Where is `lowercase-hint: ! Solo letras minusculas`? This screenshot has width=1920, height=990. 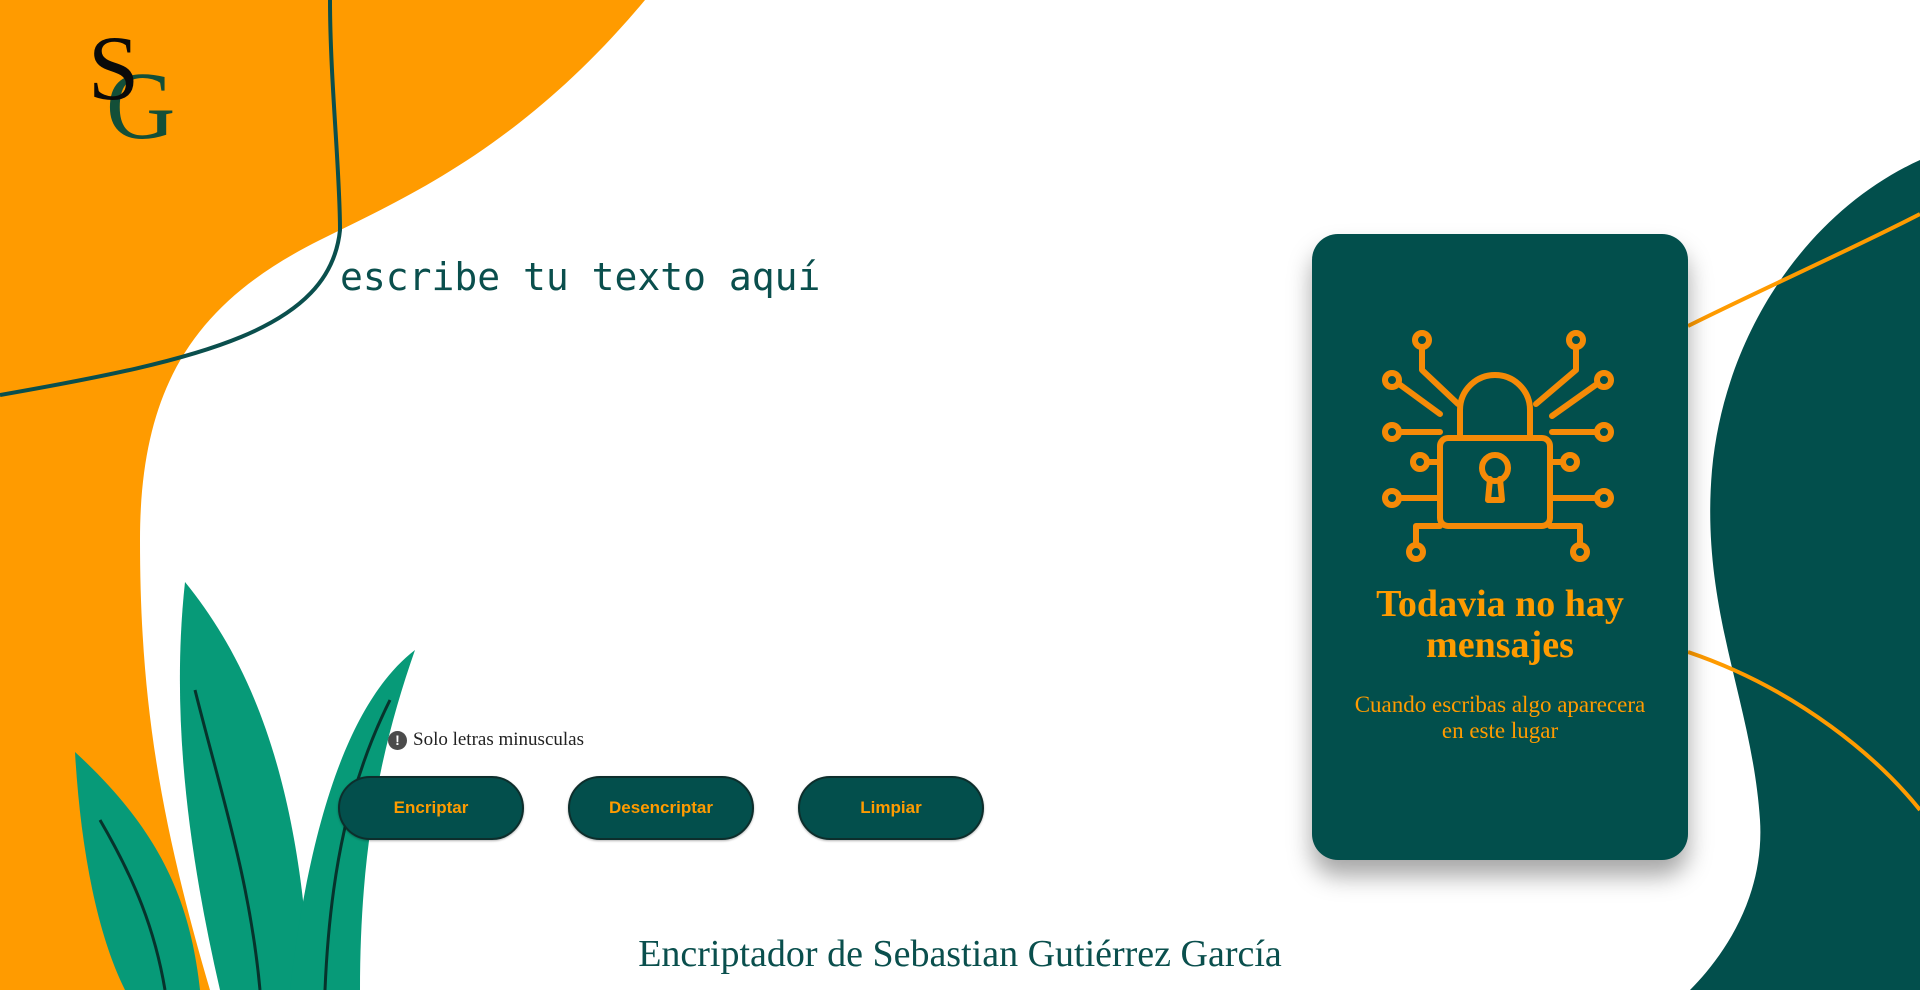
lowercase-hint: ! Solo letras minusculas is located at coordinates (486, 740).